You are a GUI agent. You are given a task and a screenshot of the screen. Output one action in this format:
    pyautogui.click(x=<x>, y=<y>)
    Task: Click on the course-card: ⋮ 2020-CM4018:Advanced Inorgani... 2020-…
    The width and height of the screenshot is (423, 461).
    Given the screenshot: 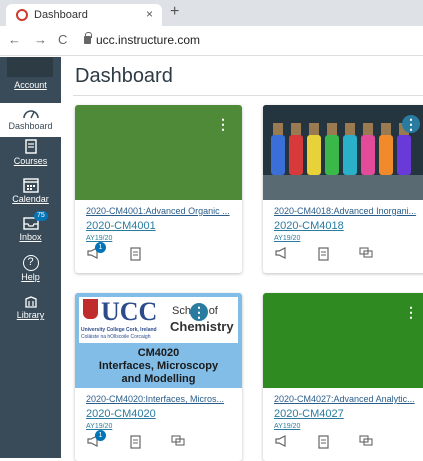 What is the action you would take?
    pyautogui.click(x=343, y=189)
    